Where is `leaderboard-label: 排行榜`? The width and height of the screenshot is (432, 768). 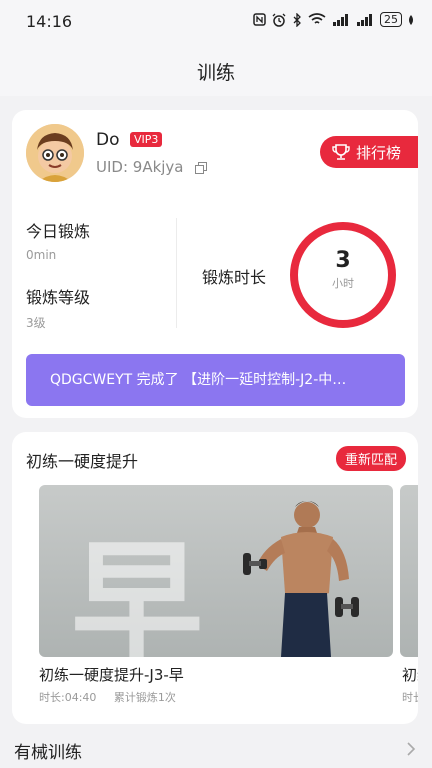
leaderboard-label: 排行榜 is located at coordinates (379, 152).